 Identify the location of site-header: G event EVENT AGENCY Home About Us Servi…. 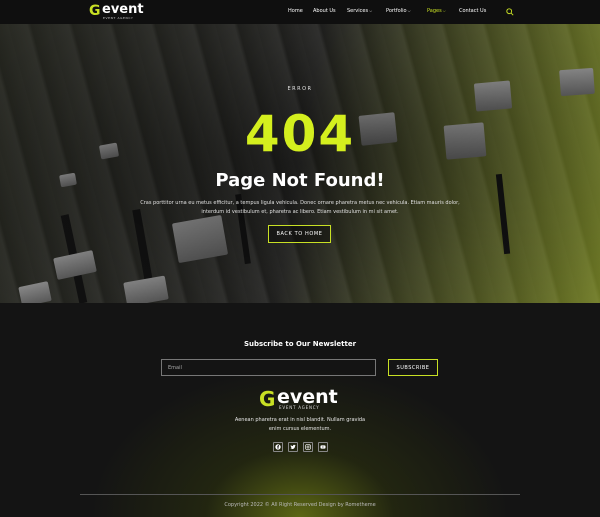
(300, 12).